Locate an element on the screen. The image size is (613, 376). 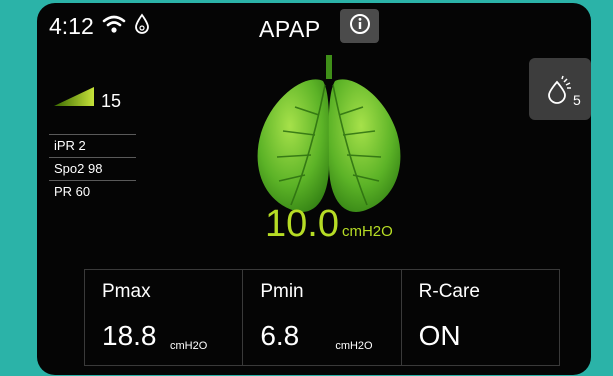
list-item: Spo2 98 is located at coordinates (92, 168).